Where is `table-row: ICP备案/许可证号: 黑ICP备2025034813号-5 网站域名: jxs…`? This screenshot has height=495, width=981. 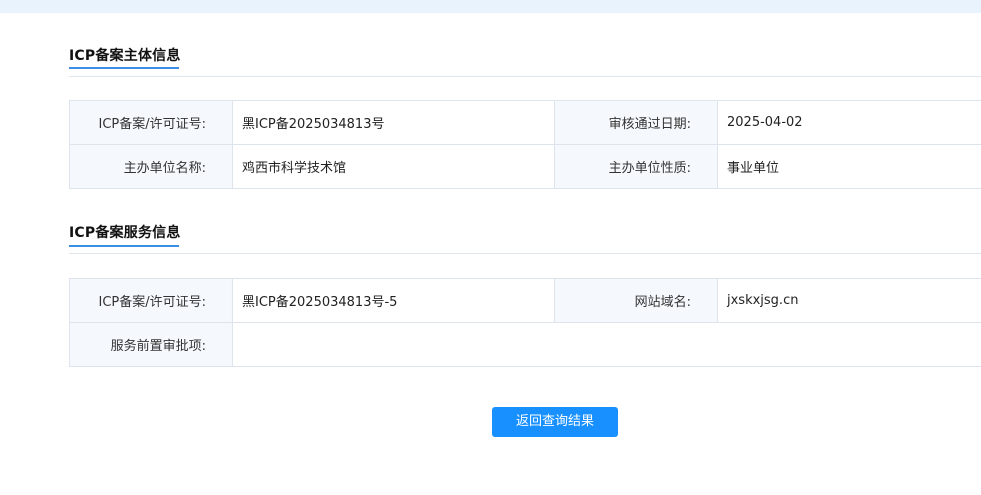 table-row: ICP备案/许可证号: 黑ICP备2025034813号-5 网站域名: jxs… is located at coordinates (525, 300).